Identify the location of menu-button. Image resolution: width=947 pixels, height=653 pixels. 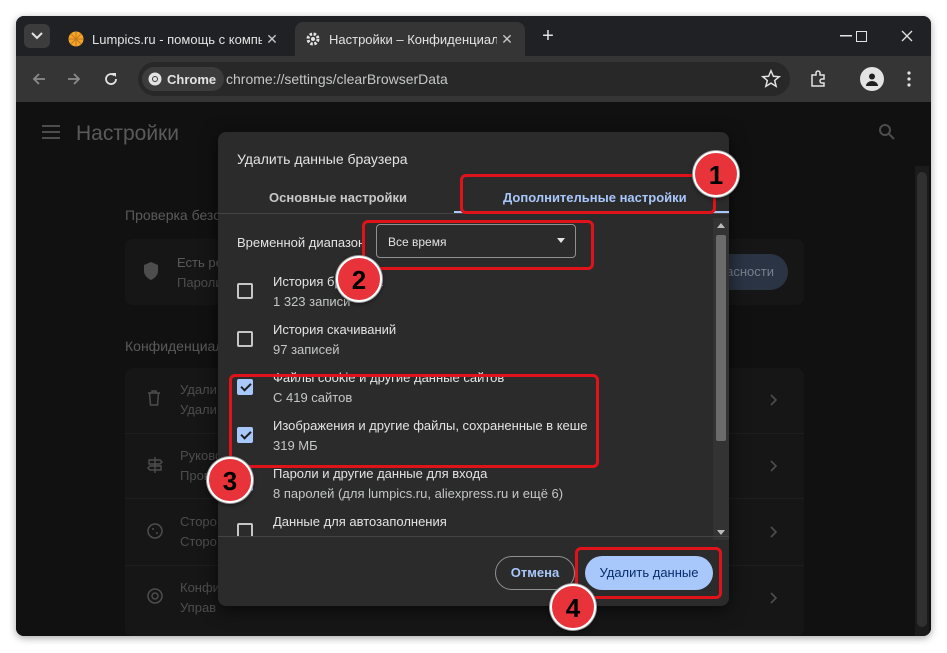
(909, 79).